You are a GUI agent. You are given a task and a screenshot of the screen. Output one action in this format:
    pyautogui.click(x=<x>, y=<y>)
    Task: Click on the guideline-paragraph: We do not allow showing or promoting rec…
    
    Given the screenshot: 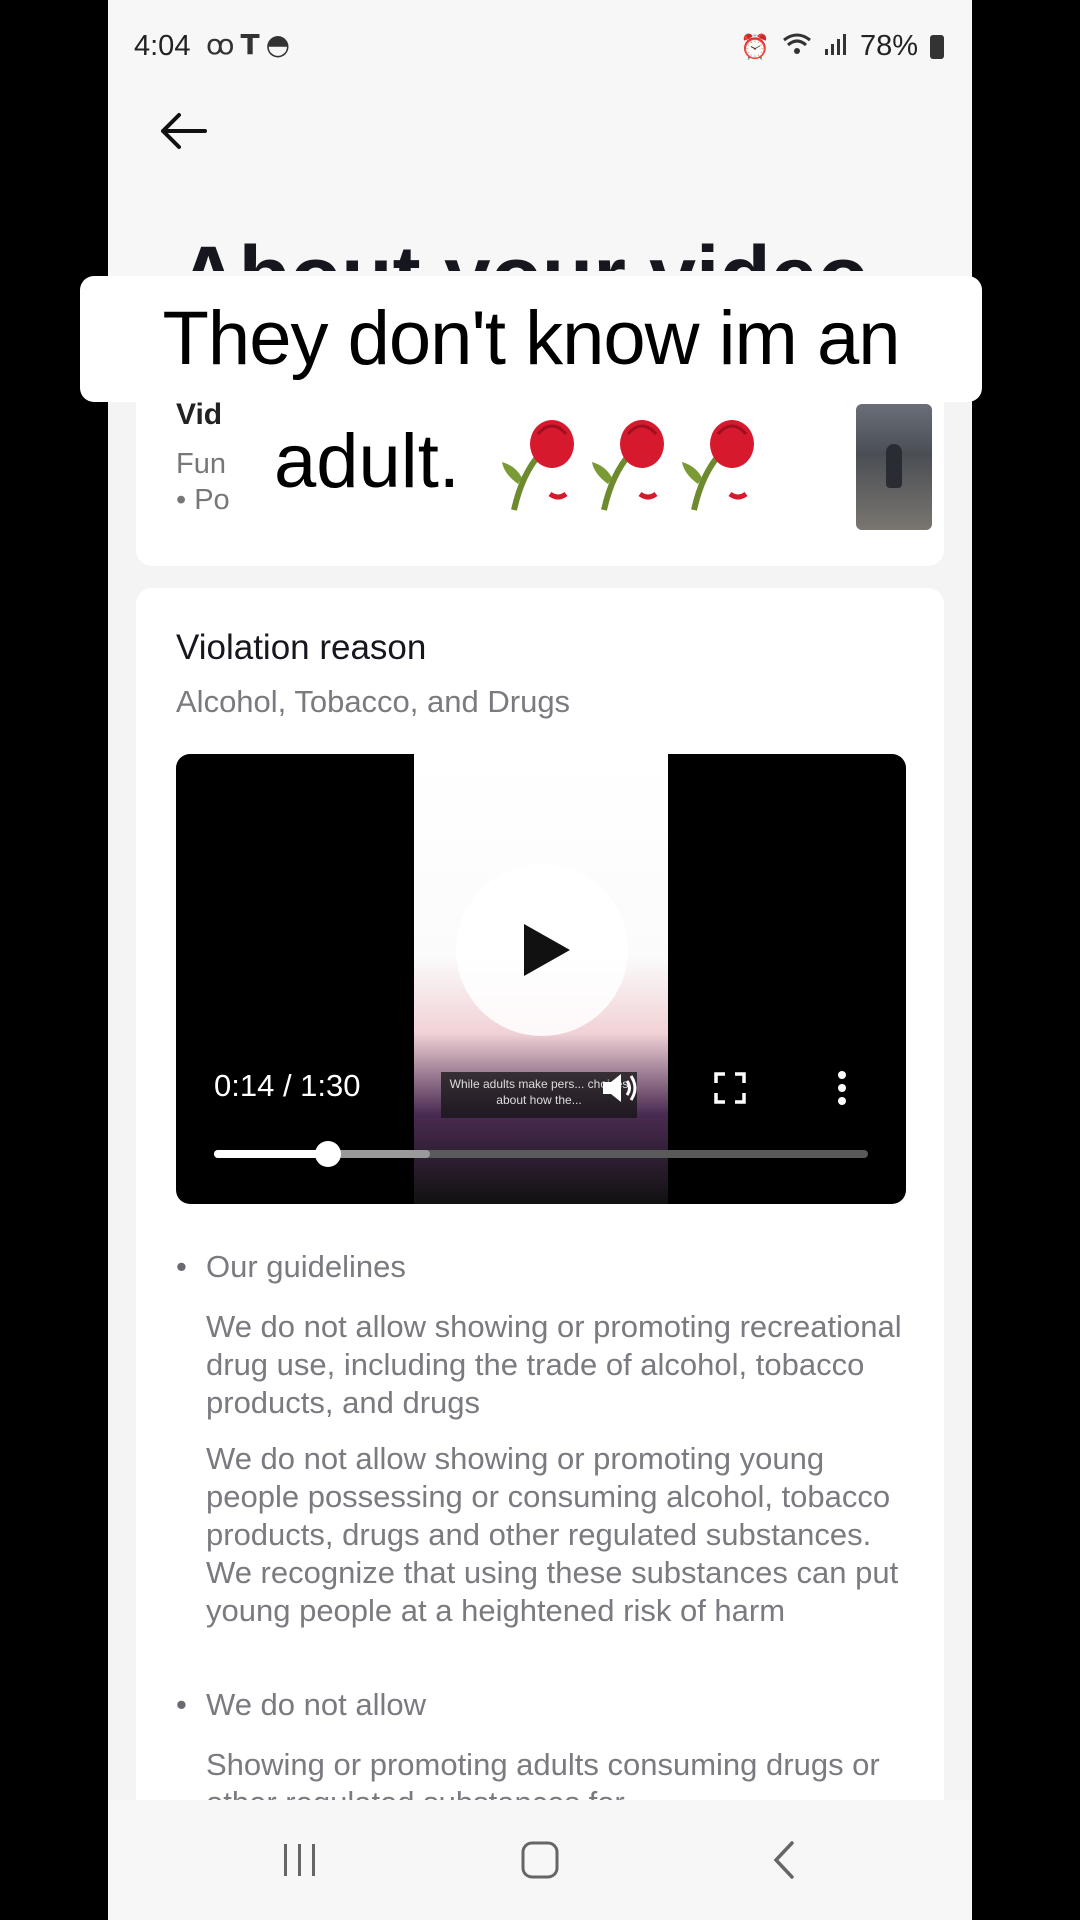 What is the action you would take?
    pyautogui.click(x=554, y=1364)
    